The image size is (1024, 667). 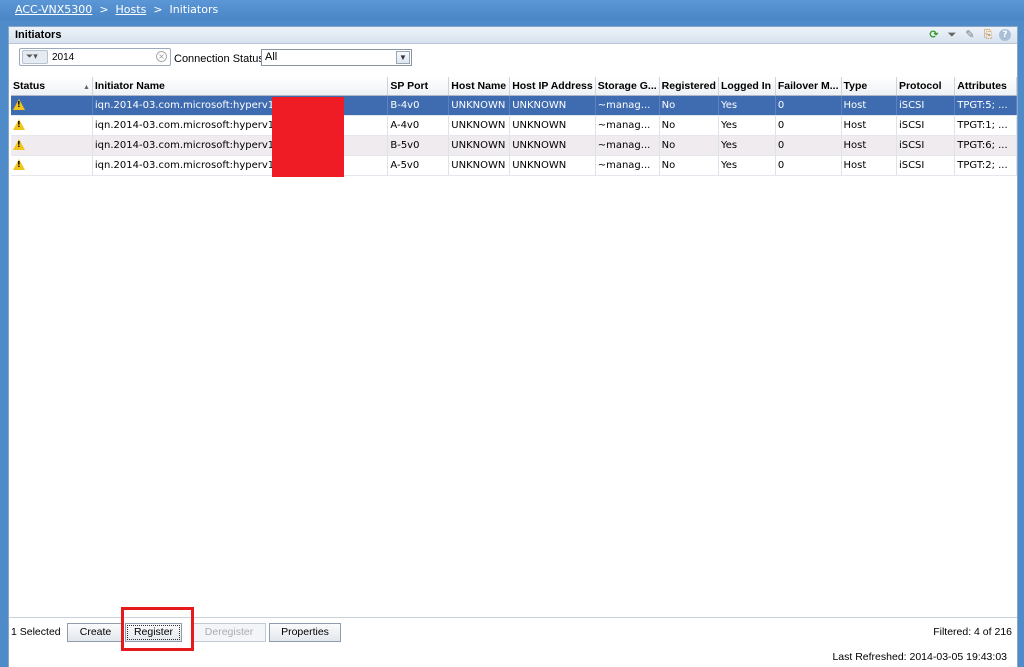 I want to click on create-button: Create, so click(x=95, y=632).